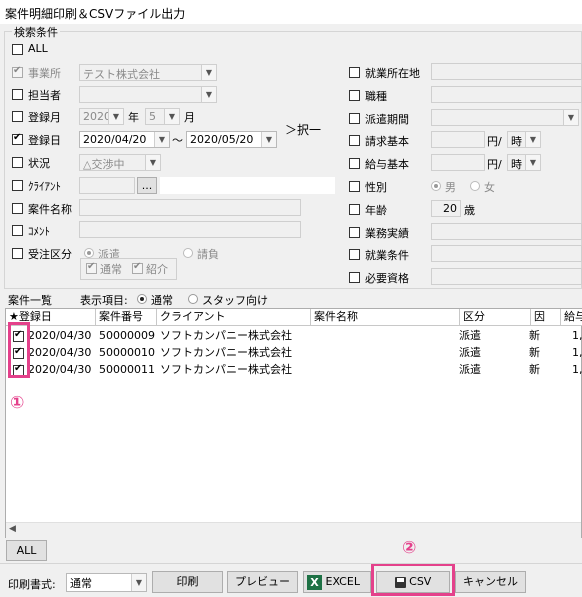  What do you see at coordinates (142, 299) in the screenshot?
I see `display-normal-radio` at bounding box center [142, 299].